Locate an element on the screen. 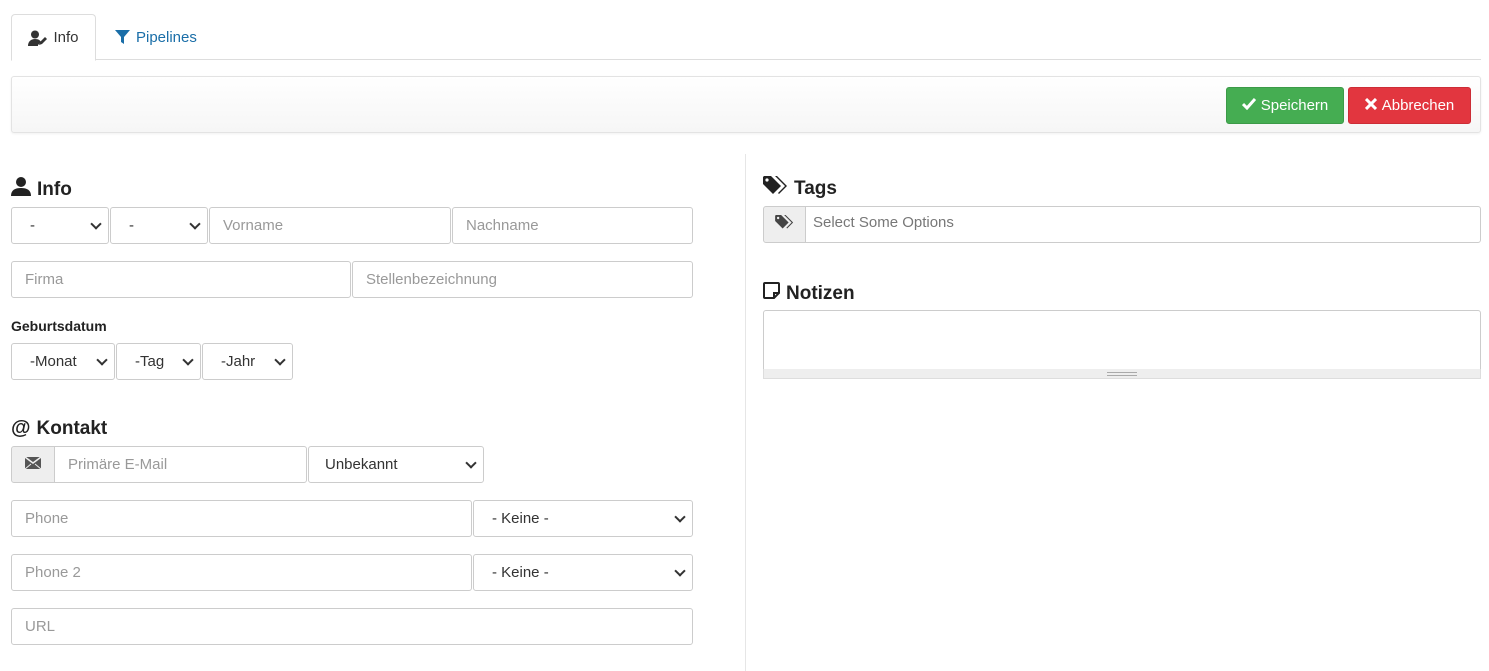 The height and width of the screenshot is (671, 1489). birthday-year-select: -Jahr is located at coordinates (247, 361).